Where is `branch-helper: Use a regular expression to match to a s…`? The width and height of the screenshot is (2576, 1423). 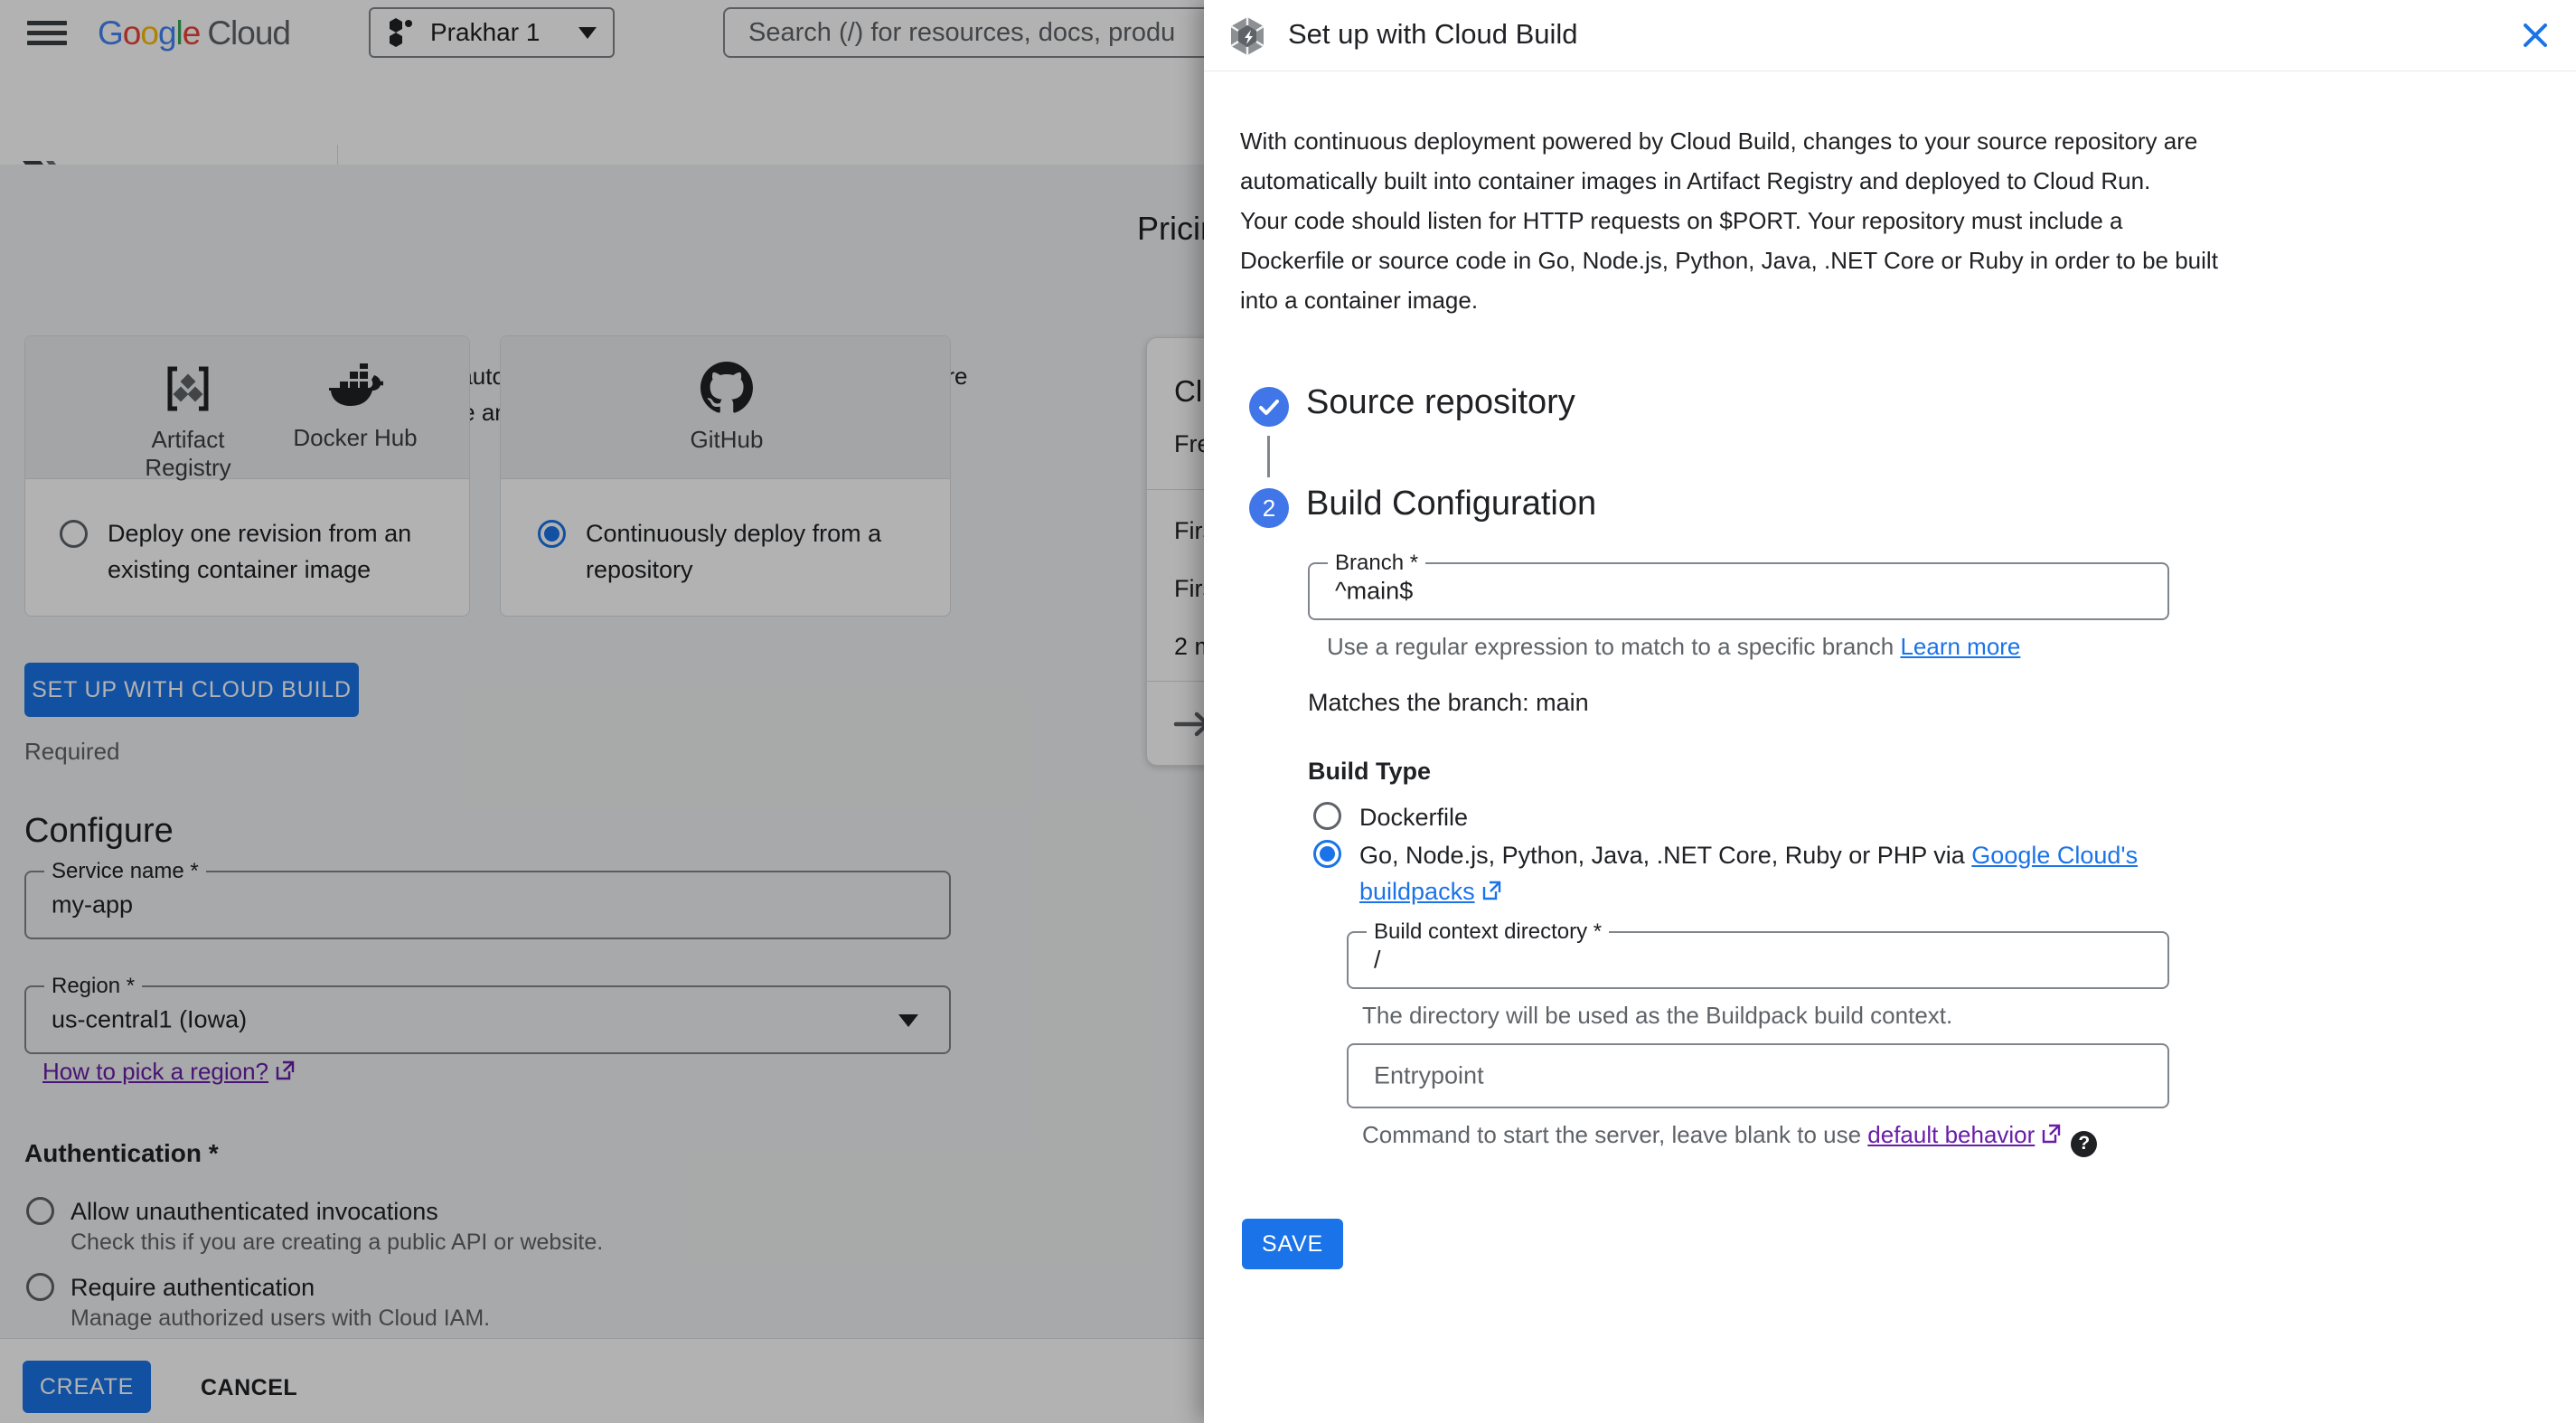 branch-helper: Use a regular expression to match to a s… is located at coordinates (1674, 647).